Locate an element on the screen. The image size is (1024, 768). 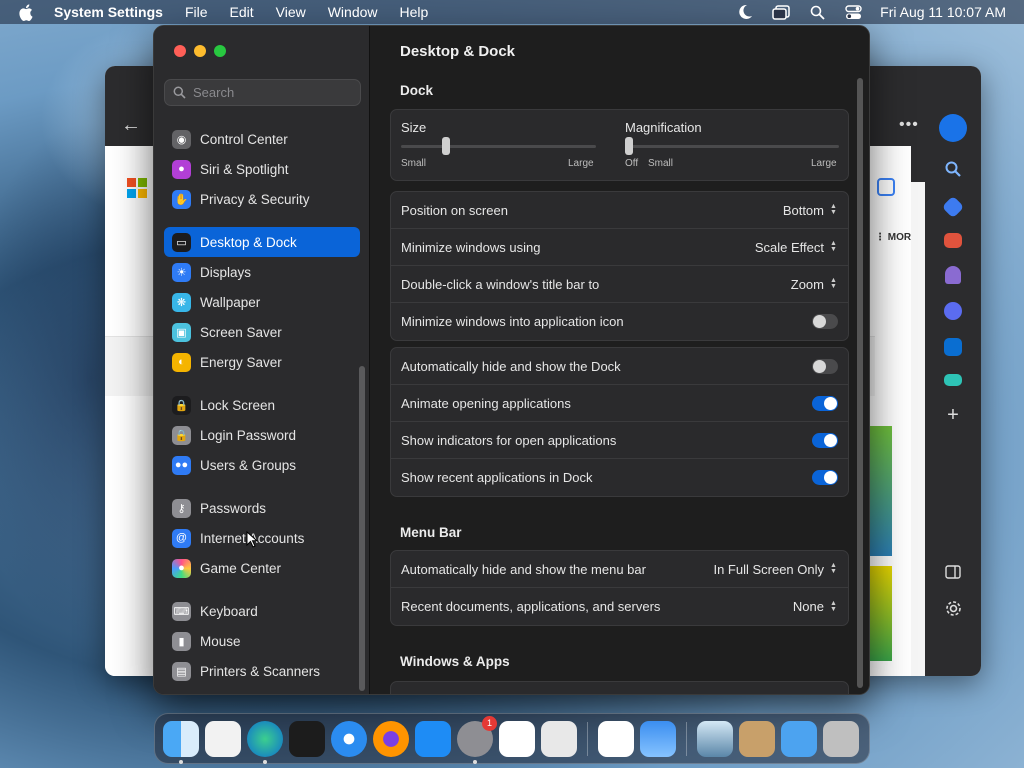
visual-studio-icon is located at coordinates (616, 738).